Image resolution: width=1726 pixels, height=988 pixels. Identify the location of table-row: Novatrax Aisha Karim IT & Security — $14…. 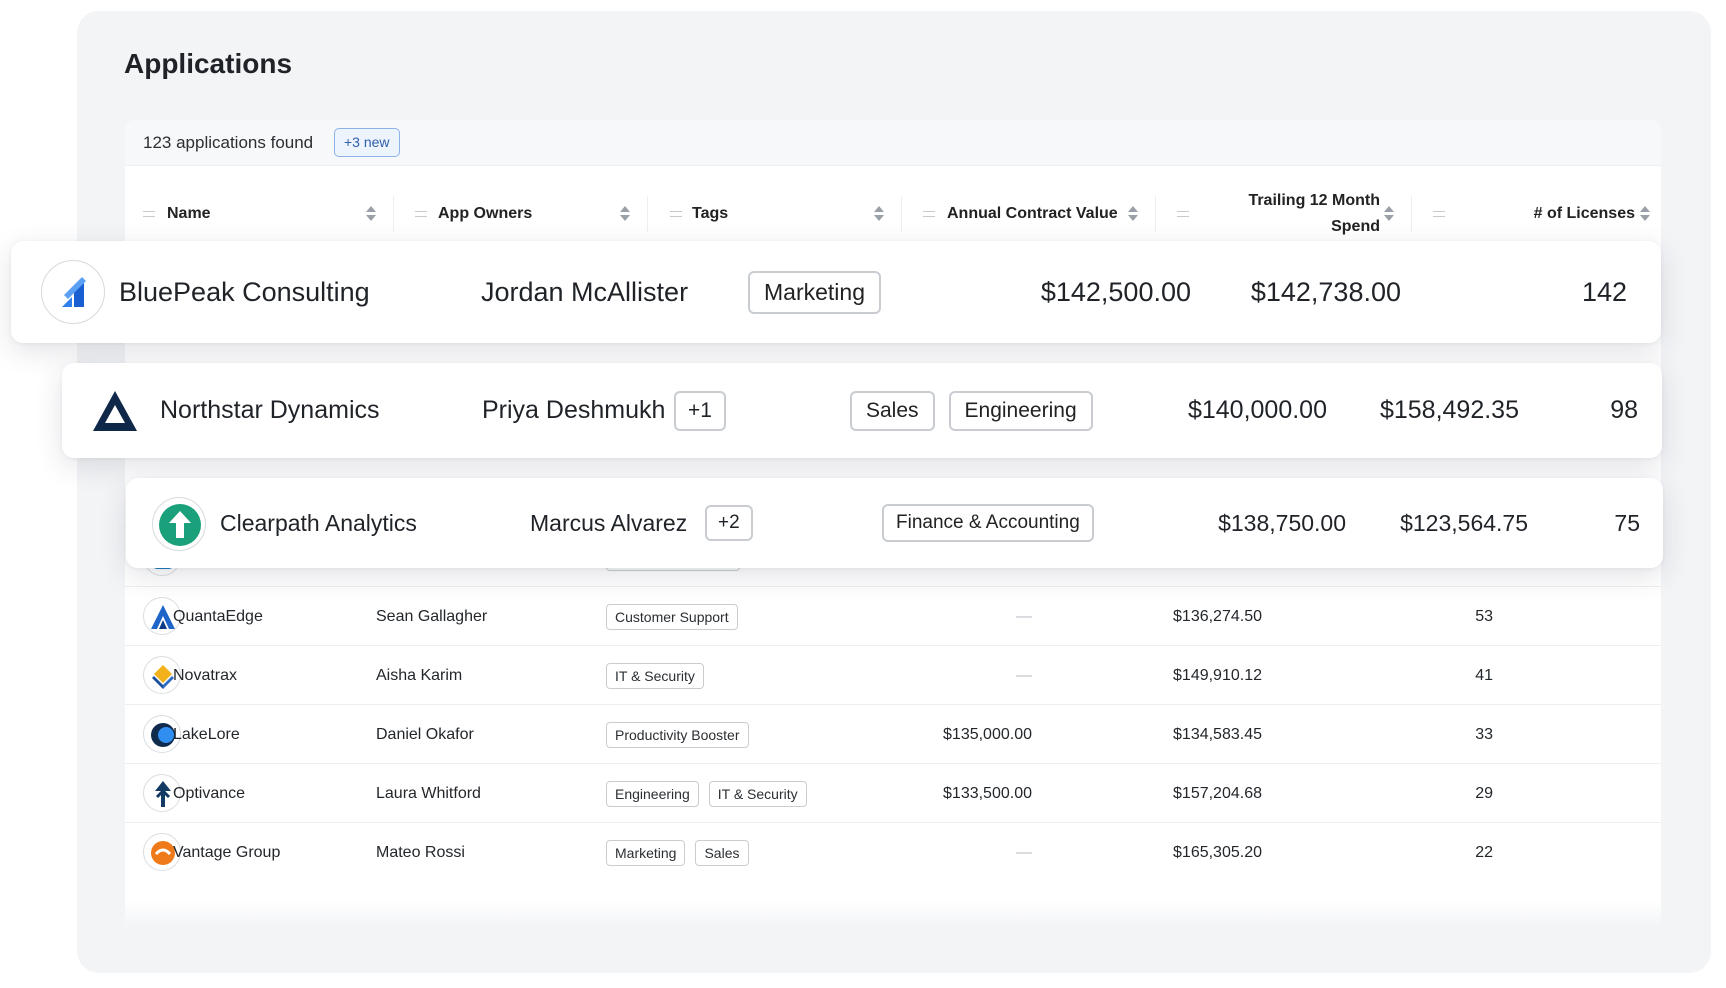
(893, 674).